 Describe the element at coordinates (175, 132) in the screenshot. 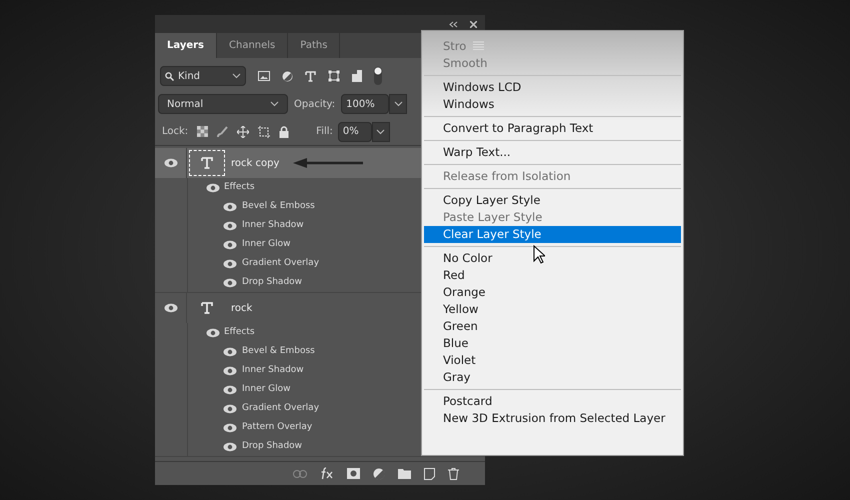

I see `lock-label: Lock:` at that location.